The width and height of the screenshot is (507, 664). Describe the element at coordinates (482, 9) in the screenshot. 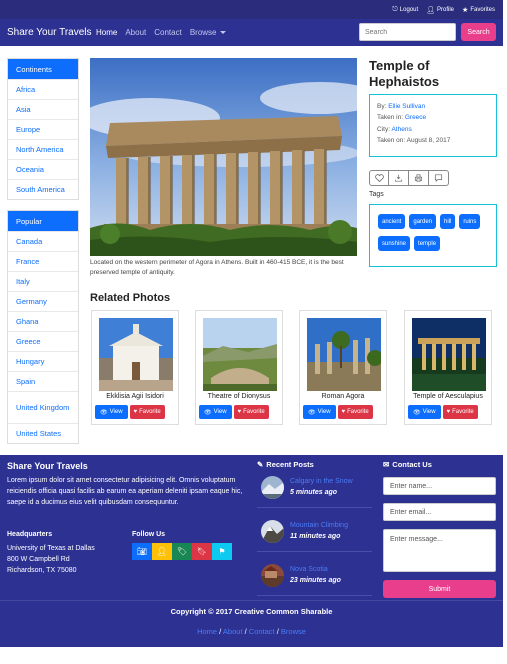

I see `favorites-label: Favorites` at that location.